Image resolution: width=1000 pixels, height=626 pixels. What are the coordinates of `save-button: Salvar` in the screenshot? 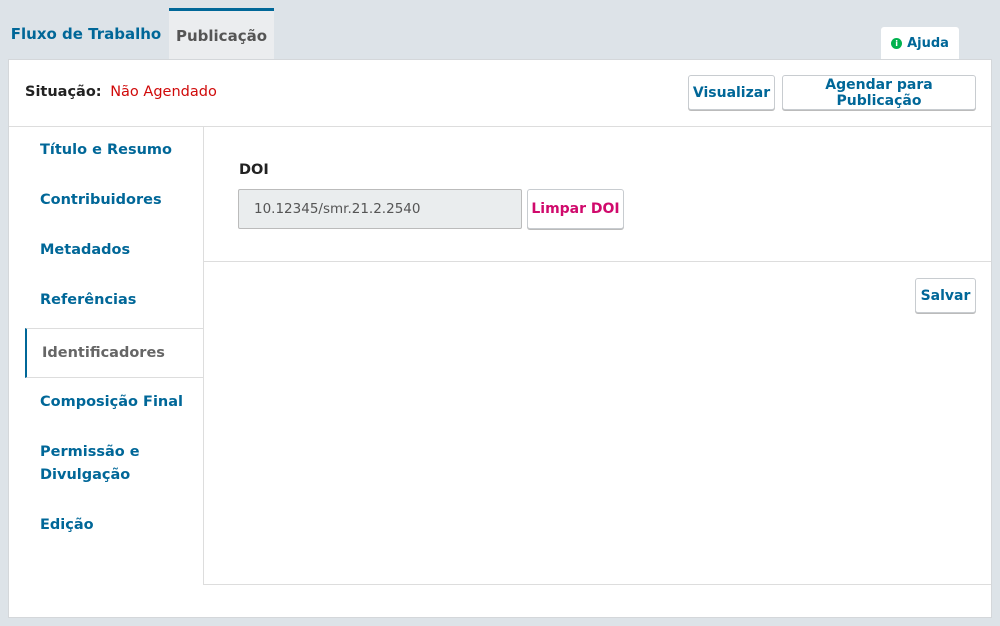 It's located at (945, 295).